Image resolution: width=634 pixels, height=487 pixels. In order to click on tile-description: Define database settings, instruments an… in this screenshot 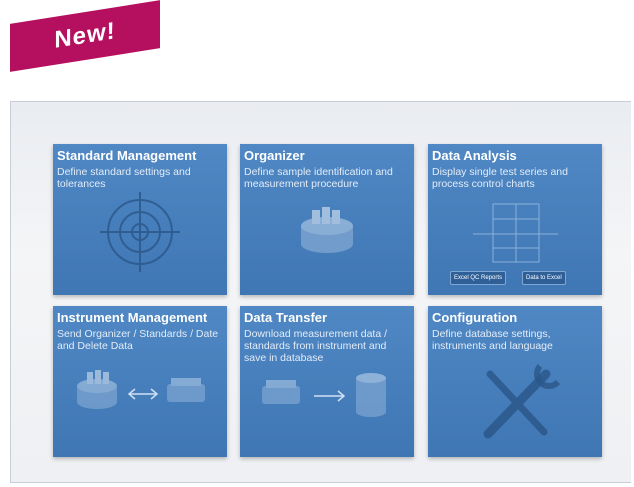, I will do `click(492, 340)`.